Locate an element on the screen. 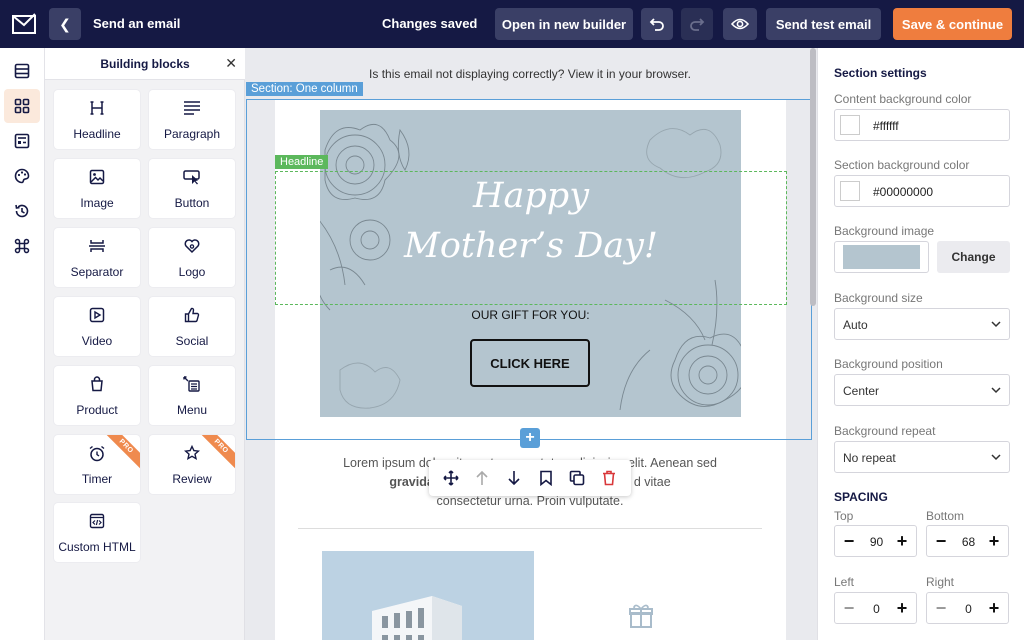 Image resolution: width=1024 pixels, height=640 pixels. separator-line is located at coordinates (530, 528).